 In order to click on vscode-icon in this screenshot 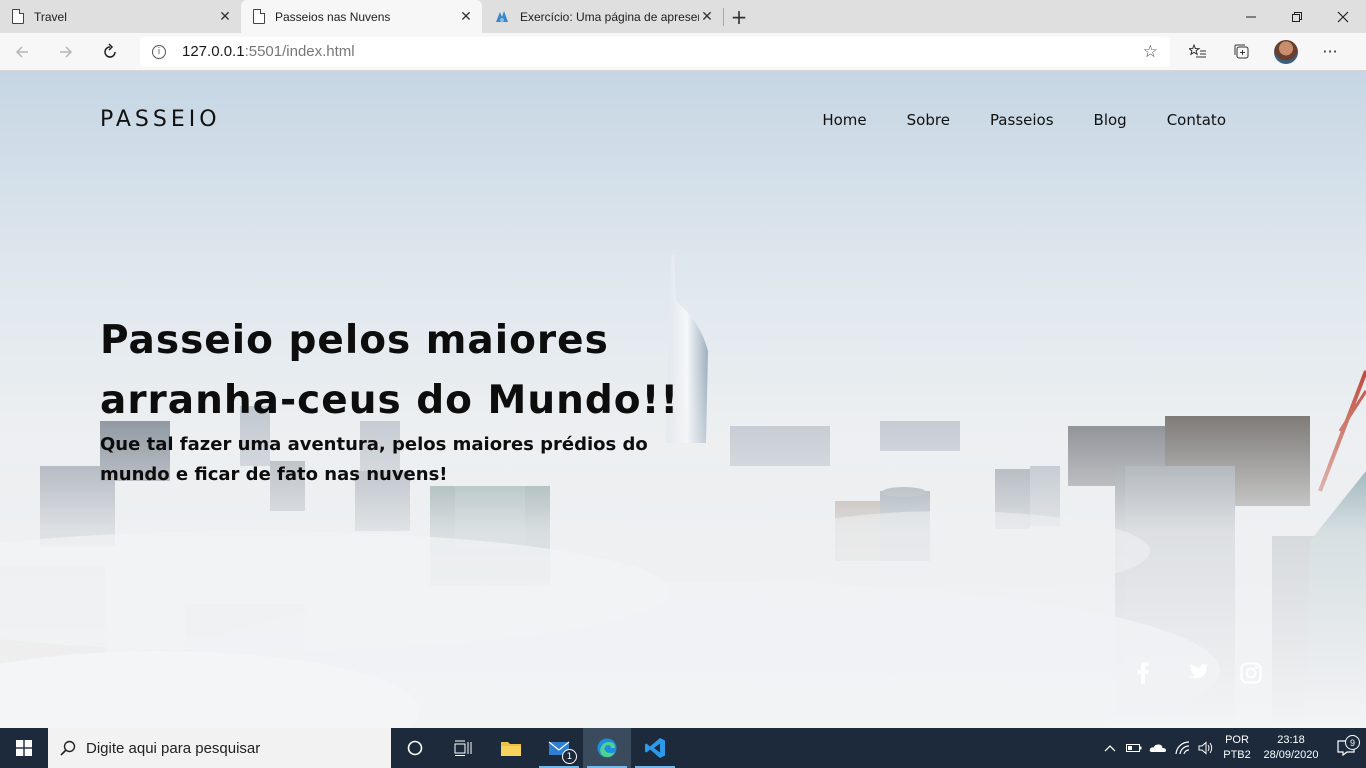, I will do `click(655, 748)`.